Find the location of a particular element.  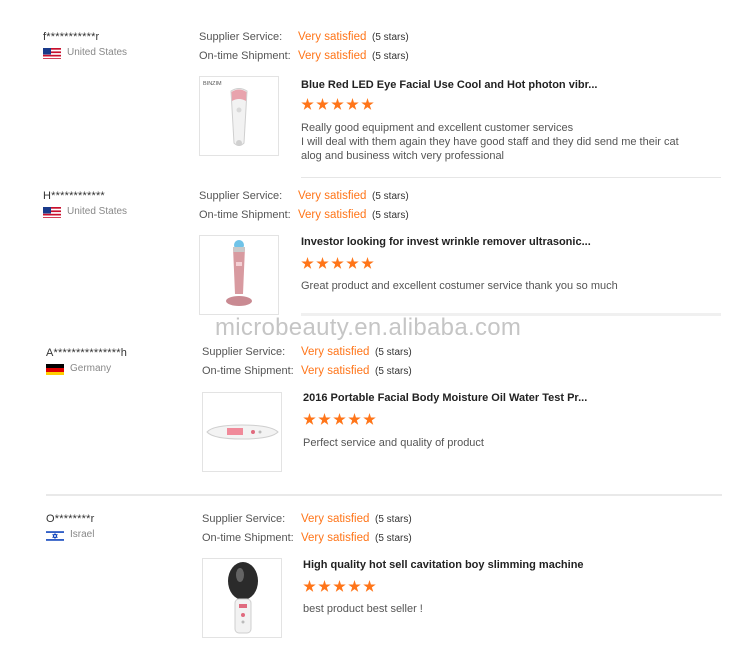

moisture-tester-image is located at coordinates (242, 432).